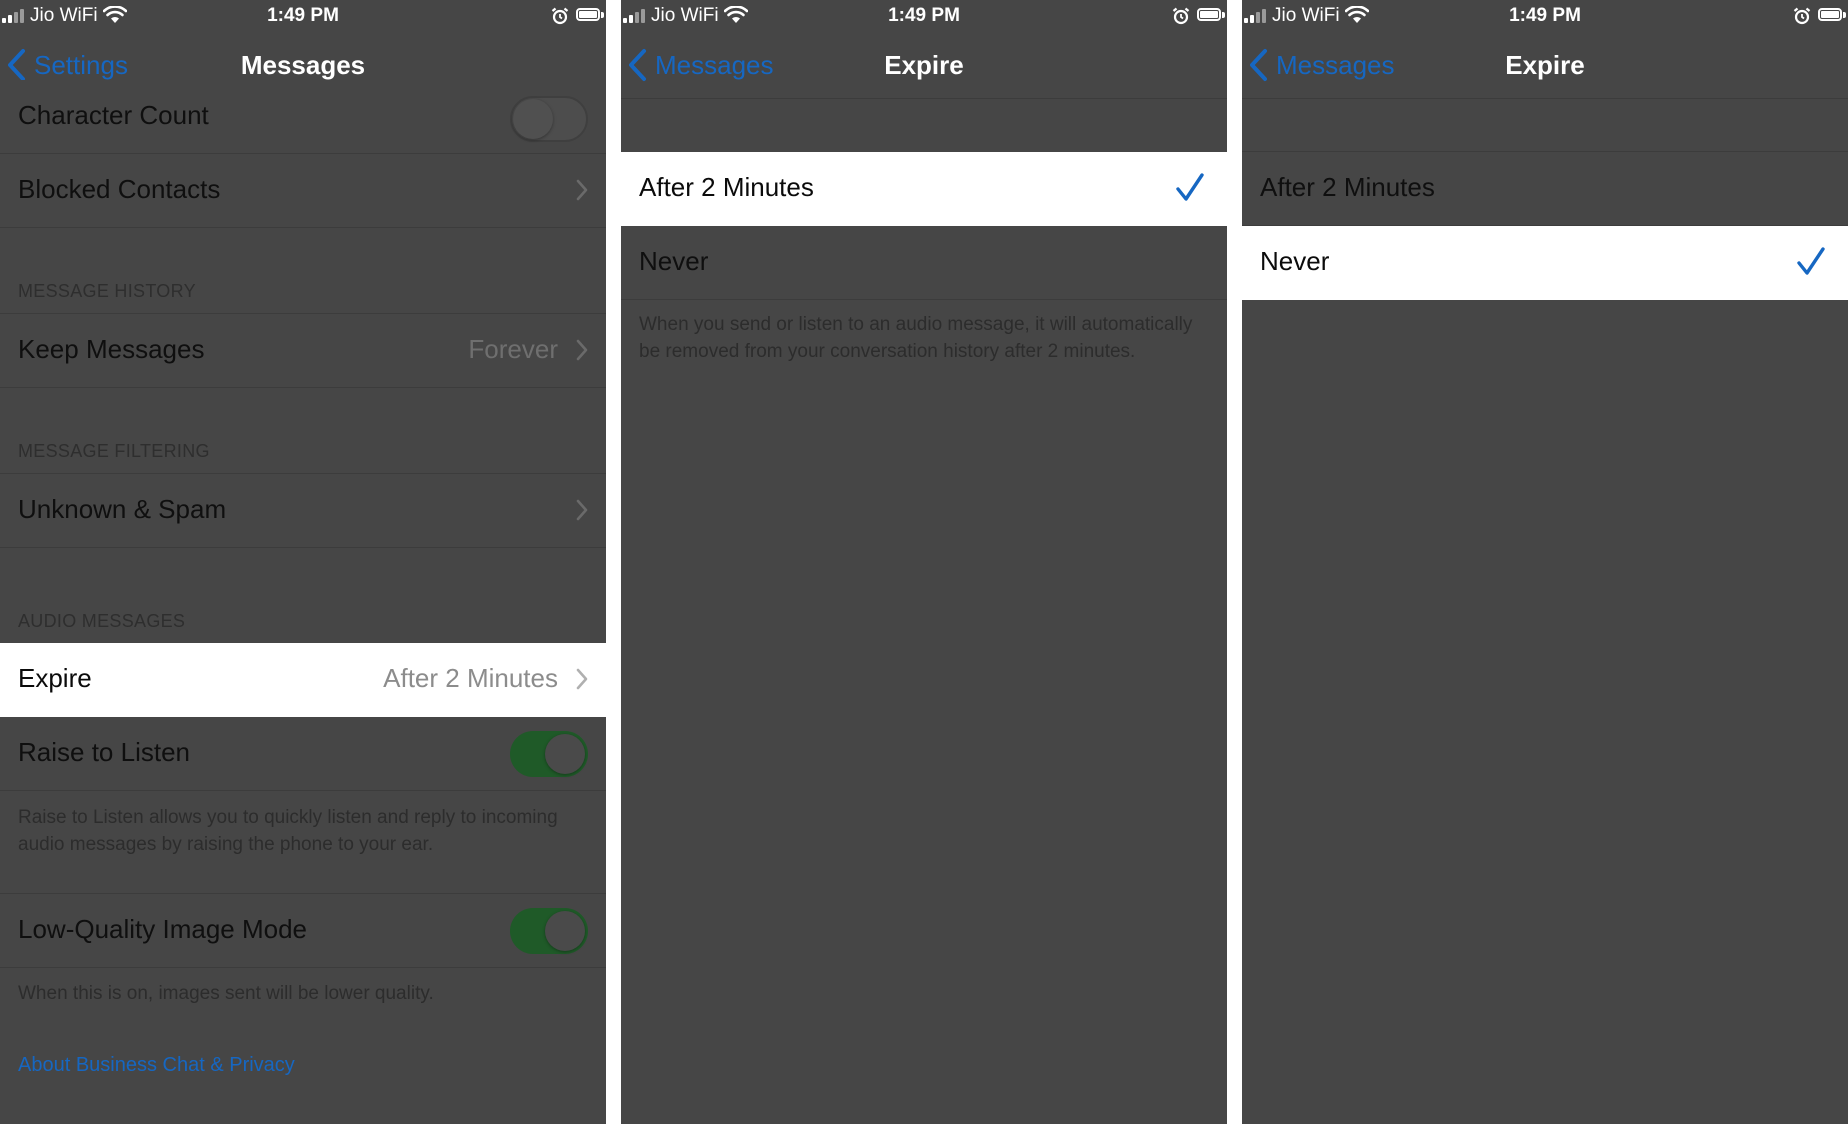  What do you see at coordinates (114, 451) in the screenshot?
I see `section-header-message-filtering: MESSAGE FILTERING` at bounding box center [114, 451].